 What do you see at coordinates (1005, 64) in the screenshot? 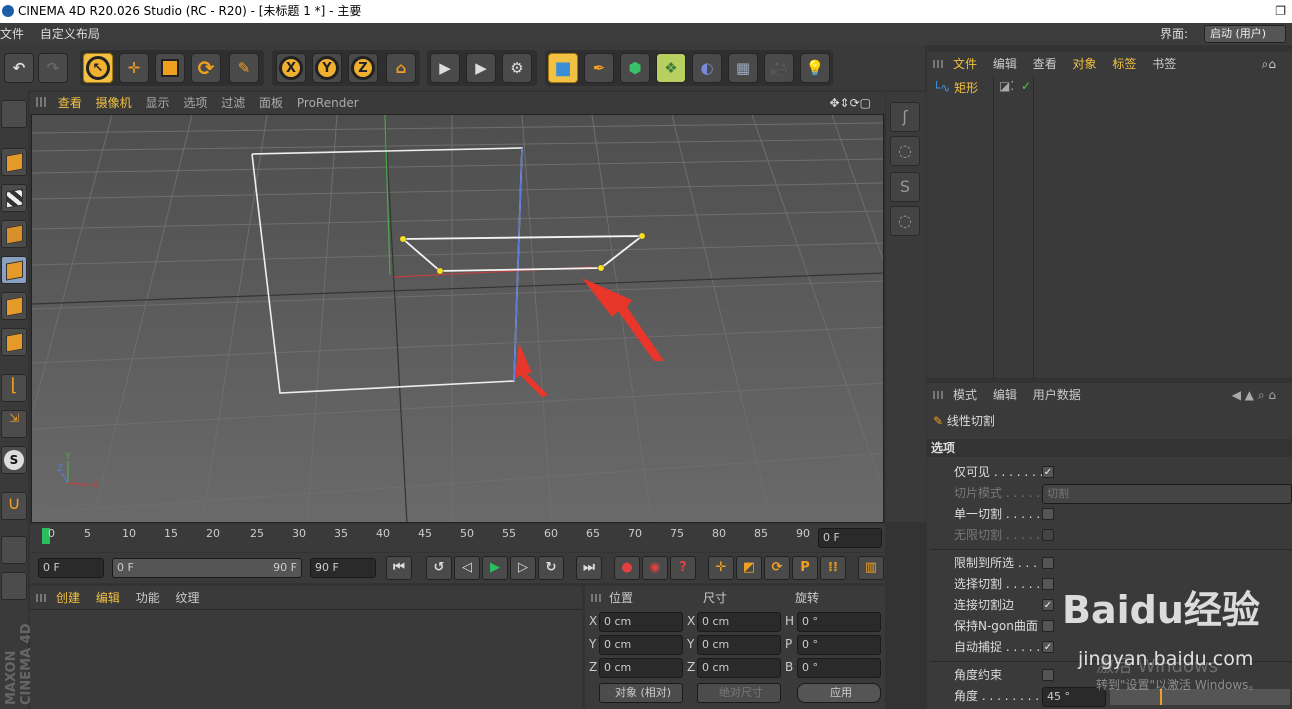
I see `om-menu-edit: 编辑` at bounding box center [1005, 64].